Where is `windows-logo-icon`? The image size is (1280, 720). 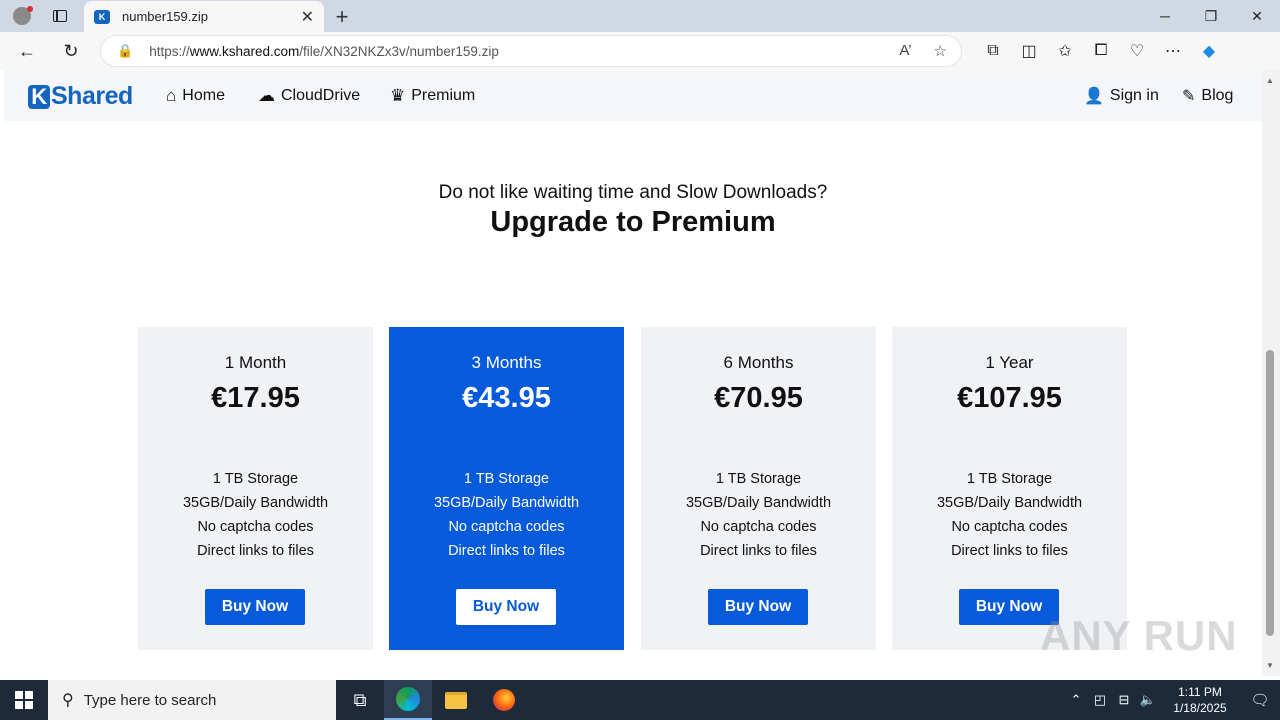 windows-logo-icon is located at coordinates (24, 700).